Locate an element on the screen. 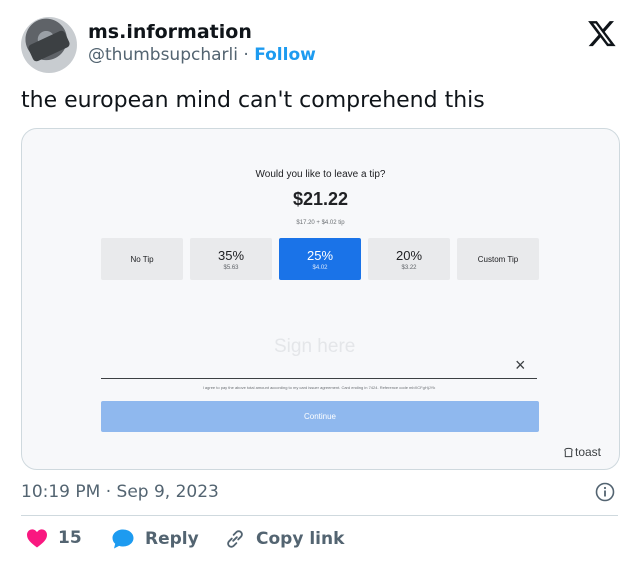 This screenshot has width=640, height=563. continue-label: Continue is located at coordinates (320, 416).